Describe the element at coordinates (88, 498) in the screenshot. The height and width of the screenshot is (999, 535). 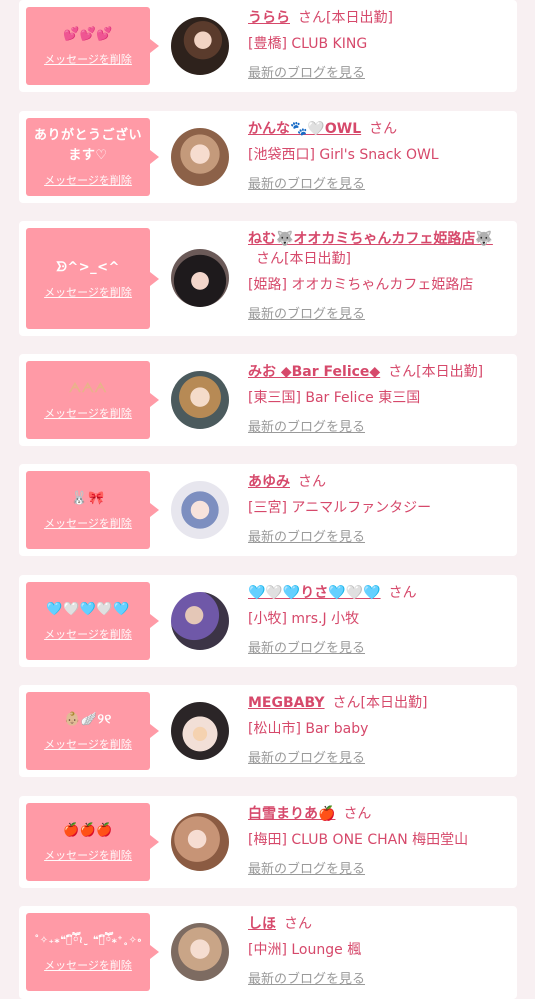
I see `message-text: 🐰🎀` at that location.